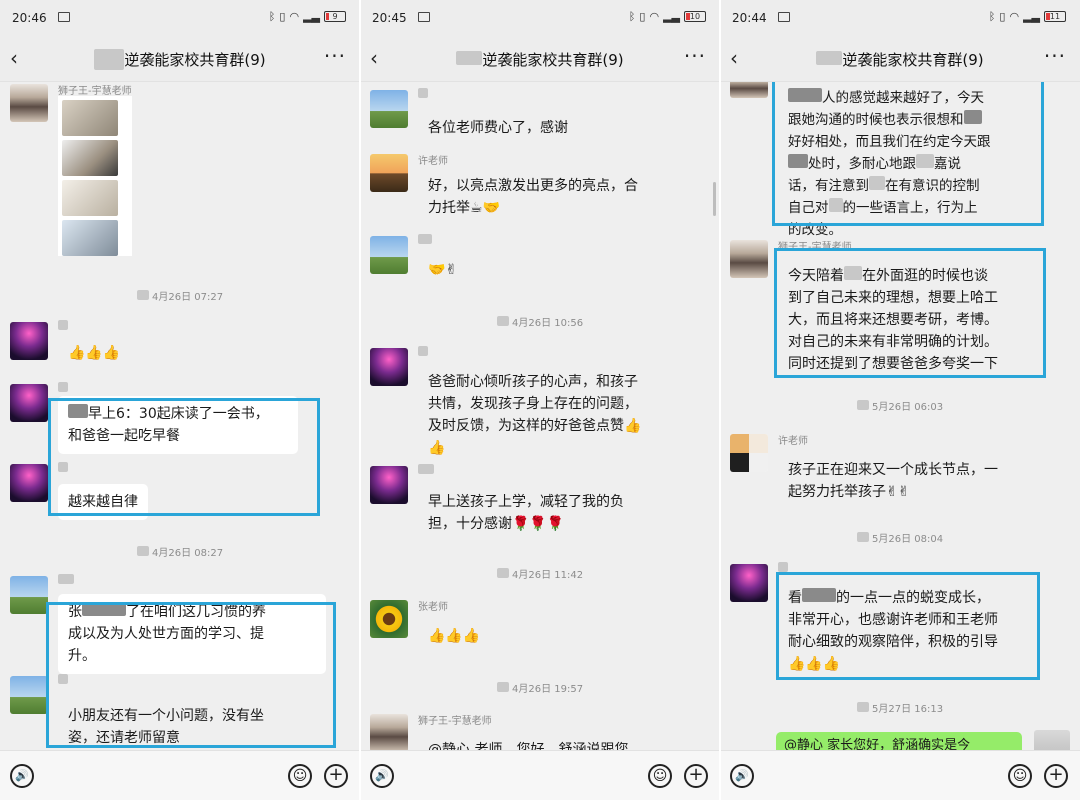  Describe the element at coordinates (793, 441) in the screenshot. I see `sender-name: 许老师` at that location.